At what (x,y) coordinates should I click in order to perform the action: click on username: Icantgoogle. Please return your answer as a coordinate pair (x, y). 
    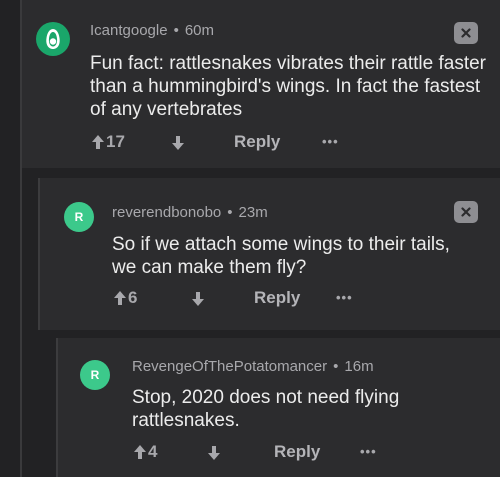
    Looking at the image, I should click on (129, 30).